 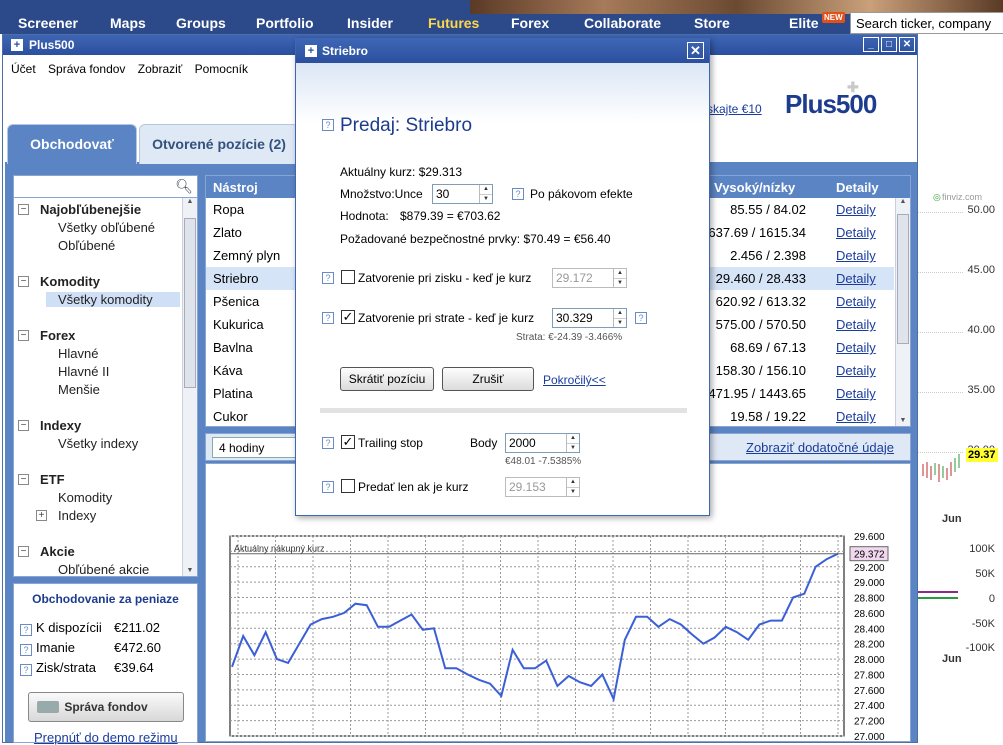 What do you see at coordinates (79, 389) in the screenshot?
I see `sidebar-item-minor: Menšie` at bounding box center [79, 389].